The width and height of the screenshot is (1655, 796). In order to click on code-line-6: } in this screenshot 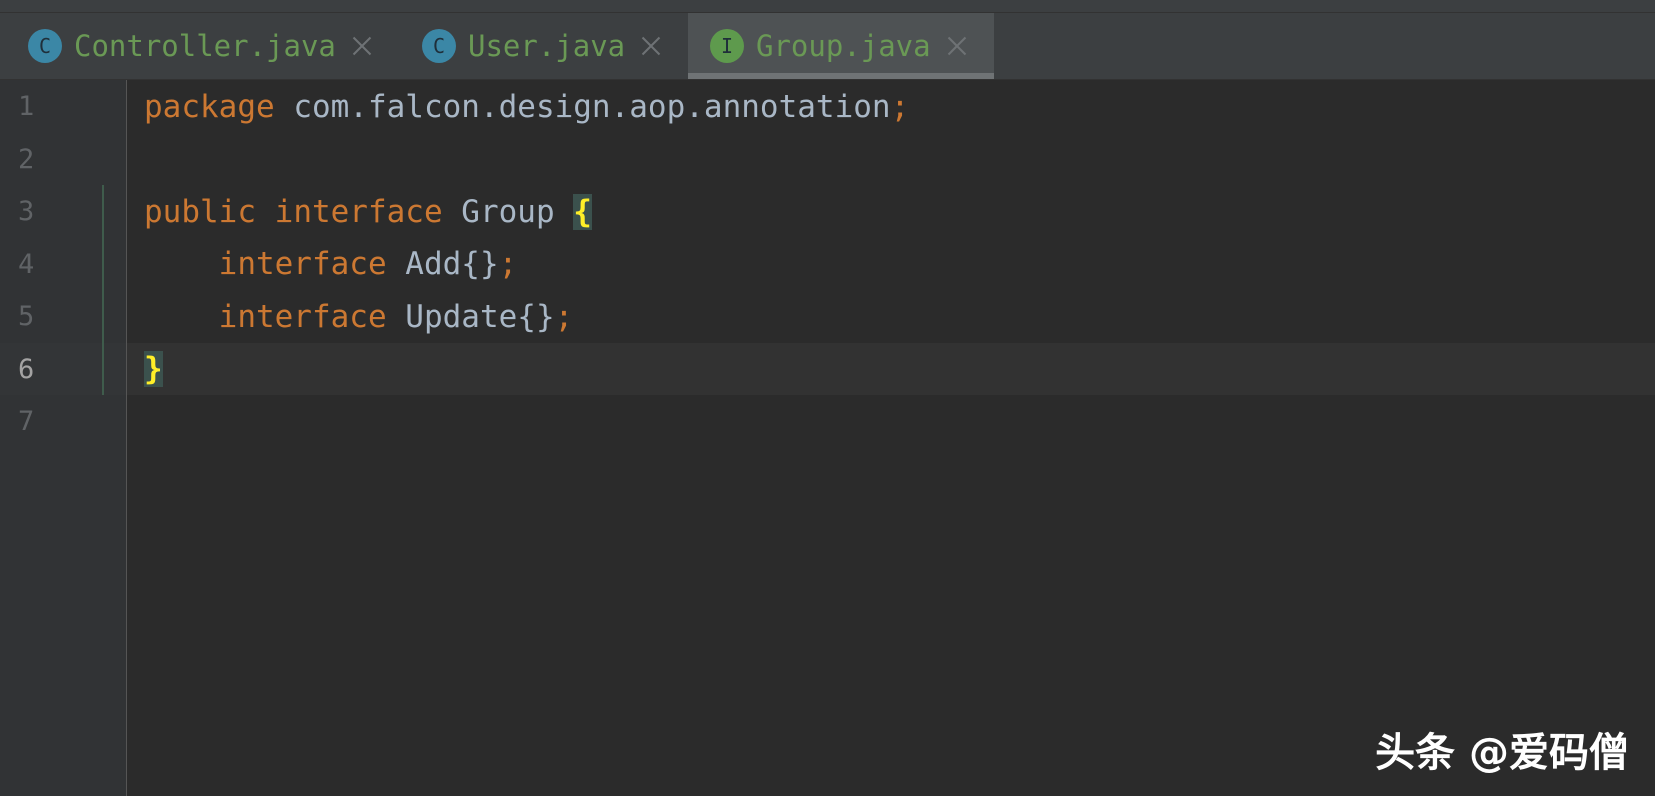, I will do `click(153, 369)`.